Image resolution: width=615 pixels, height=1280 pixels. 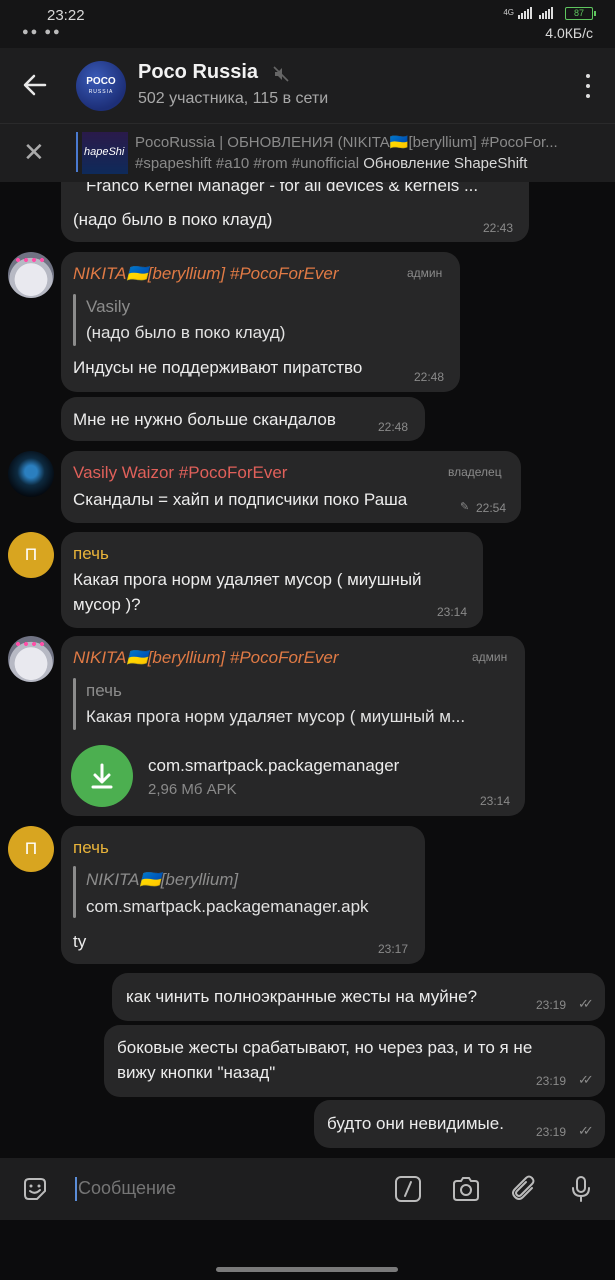 I want to click on close-pinned-icon: ✕, so click(x=34, y=152).